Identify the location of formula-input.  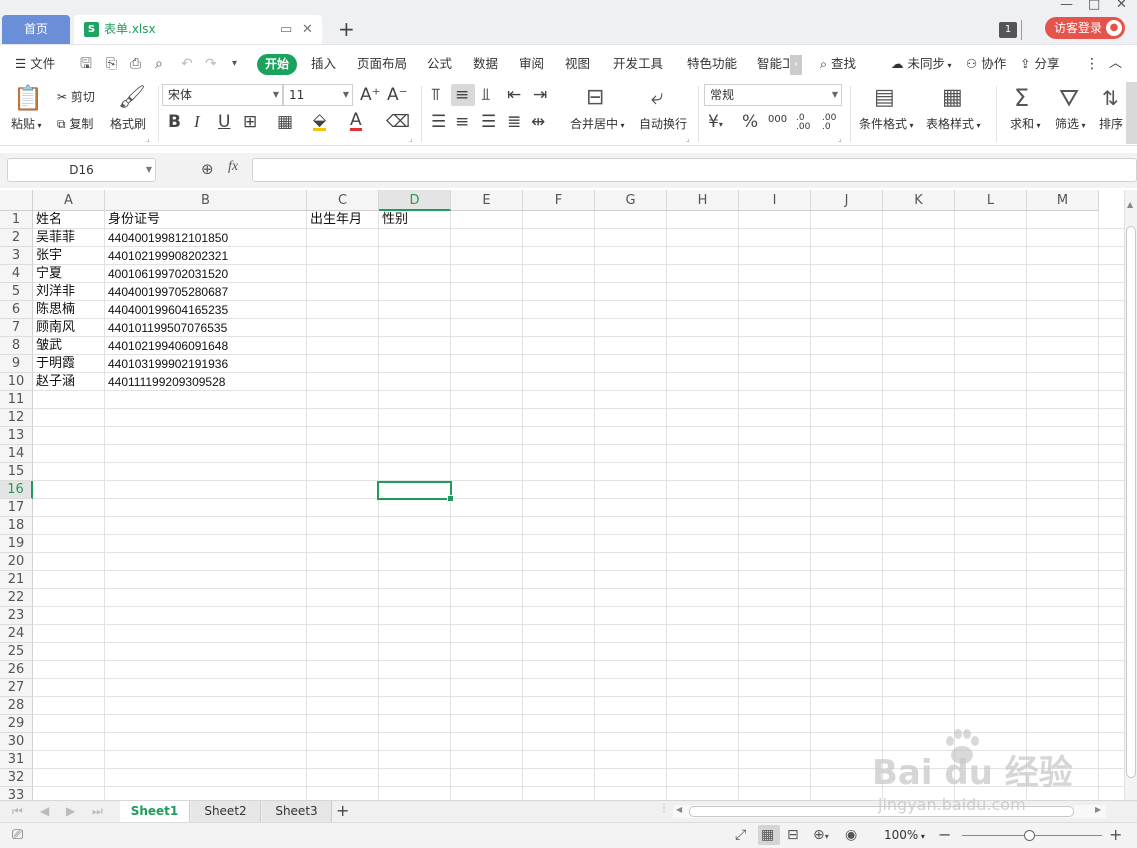
(694, 170).